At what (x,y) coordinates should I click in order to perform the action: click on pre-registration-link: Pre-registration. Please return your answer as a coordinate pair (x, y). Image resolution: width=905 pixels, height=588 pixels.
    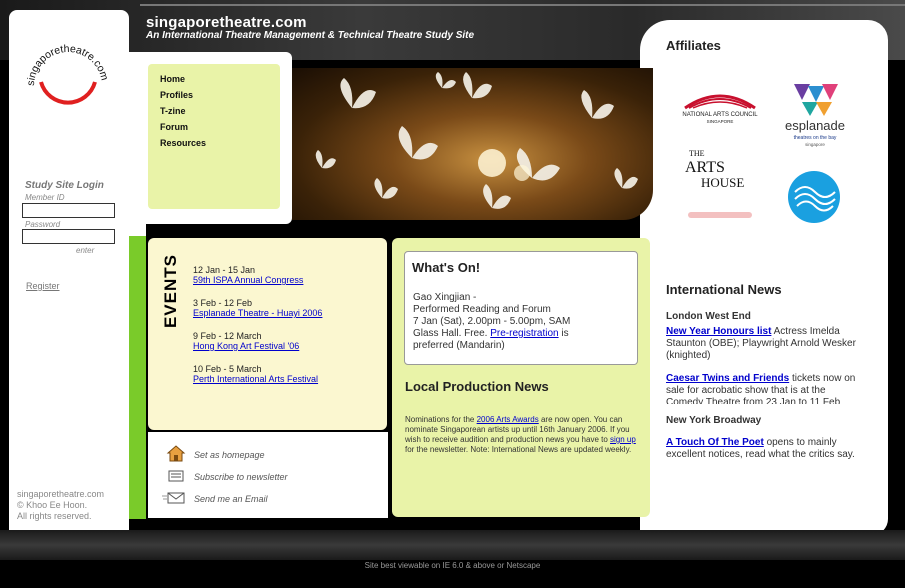
    Looking at the image, I should click on (524, 333).